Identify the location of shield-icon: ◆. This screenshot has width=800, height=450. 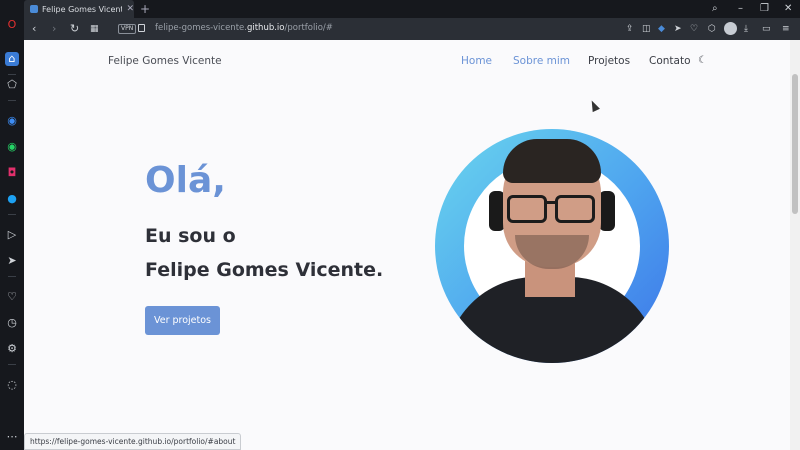
(661, 29).